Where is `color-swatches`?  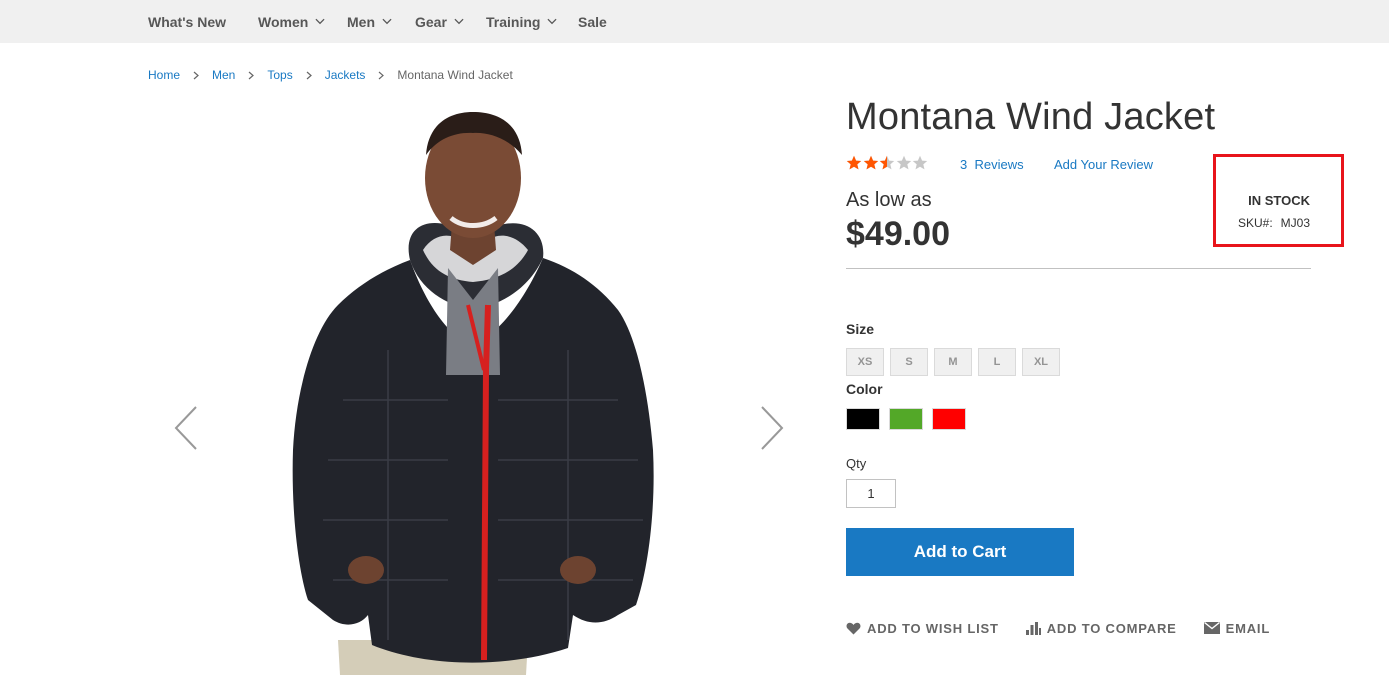 color-swatches is located at coordinates (910, 419).